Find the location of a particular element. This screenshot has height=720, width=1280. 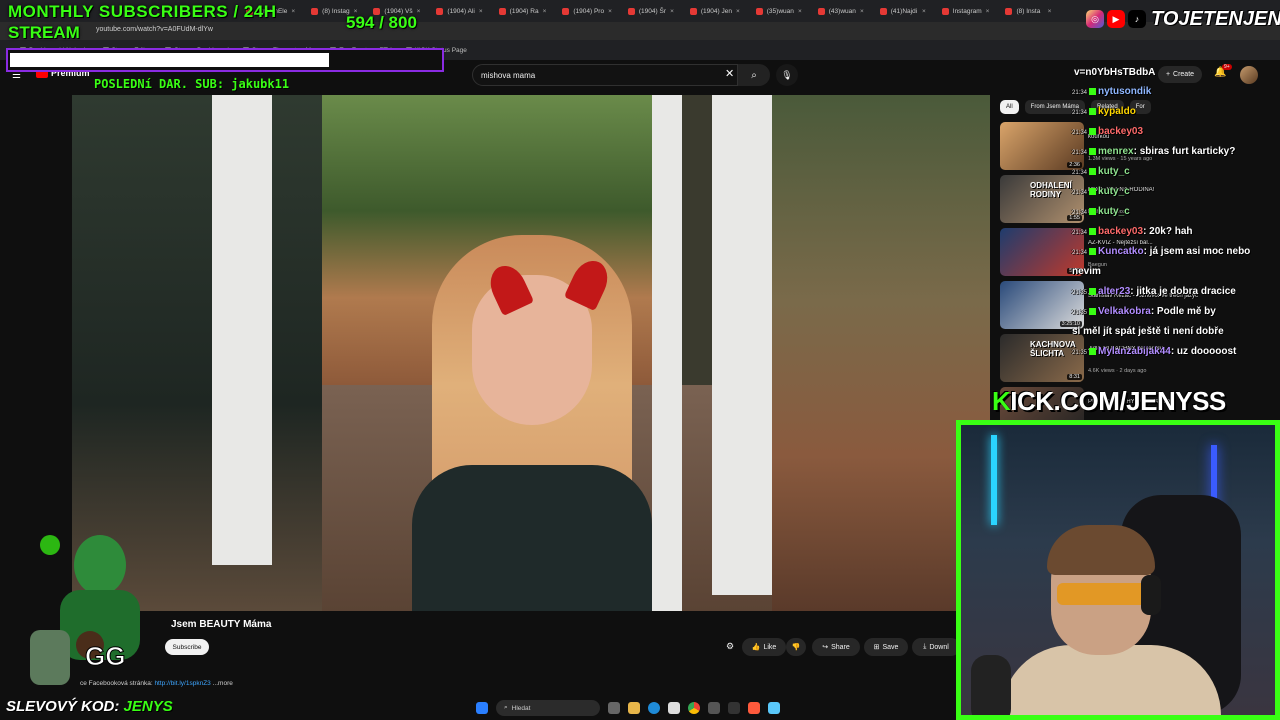

tab-label: (1904) Ra is located at coordinates (524, 11).